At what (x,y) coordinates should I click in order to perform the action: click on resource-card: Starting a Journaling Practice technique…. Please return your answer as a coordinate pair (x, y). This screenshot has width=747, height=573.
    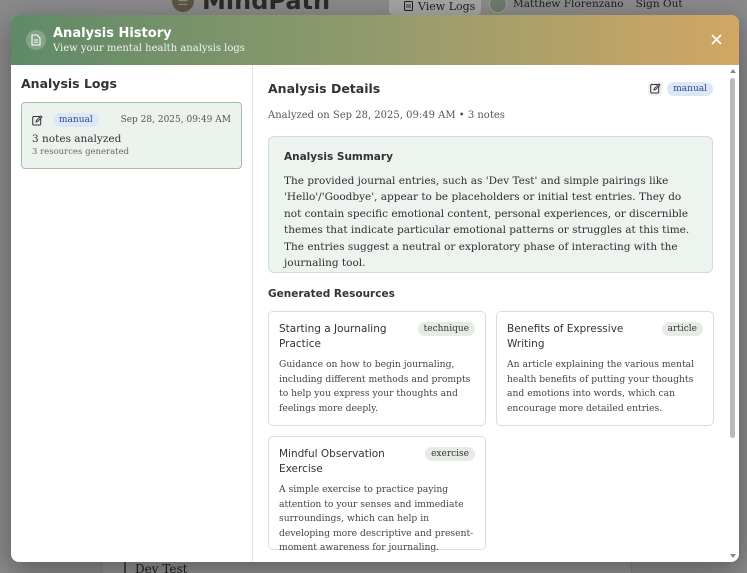
    Looking at the image, I should click on (377, 368).